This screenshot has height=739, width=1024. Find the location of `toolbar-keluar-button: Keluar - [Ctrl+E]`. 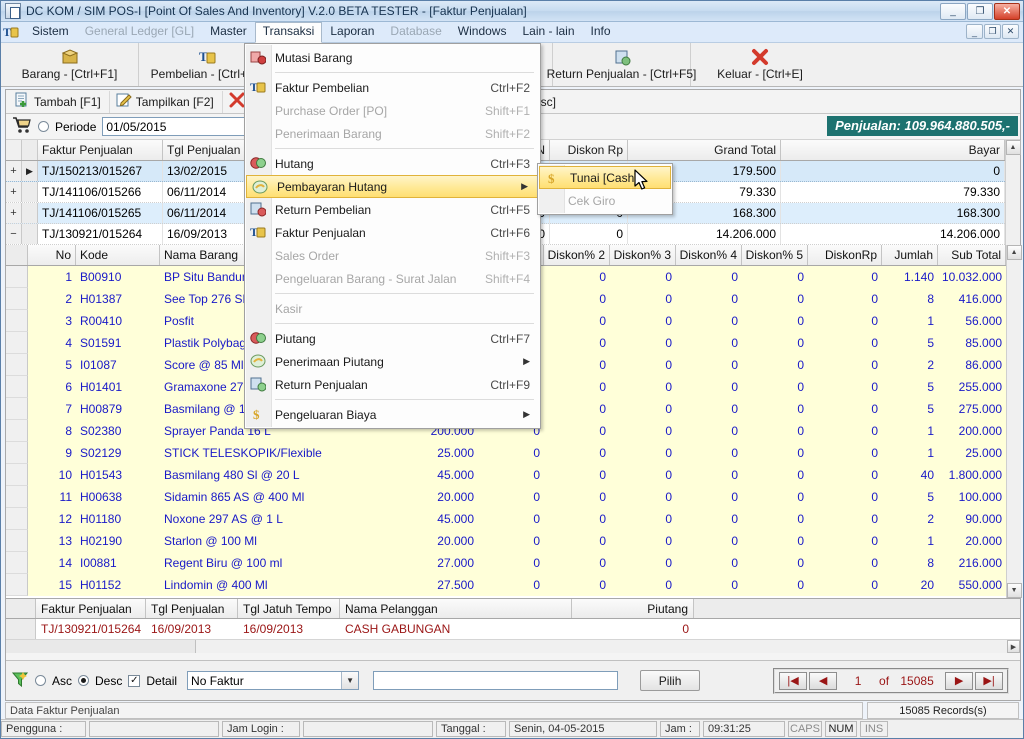

toolbar-keluar-button: Keluar - [Ctrl+E] is located at coordinates (760, 64).